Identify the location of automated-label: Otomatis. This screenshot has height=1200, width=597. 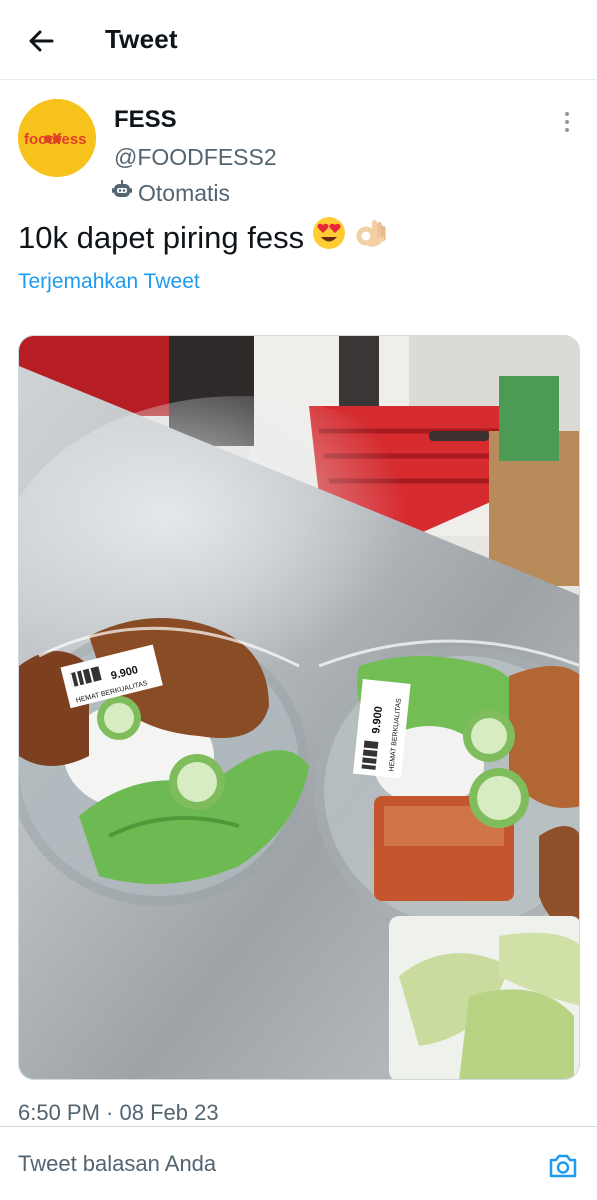
(171, 193).